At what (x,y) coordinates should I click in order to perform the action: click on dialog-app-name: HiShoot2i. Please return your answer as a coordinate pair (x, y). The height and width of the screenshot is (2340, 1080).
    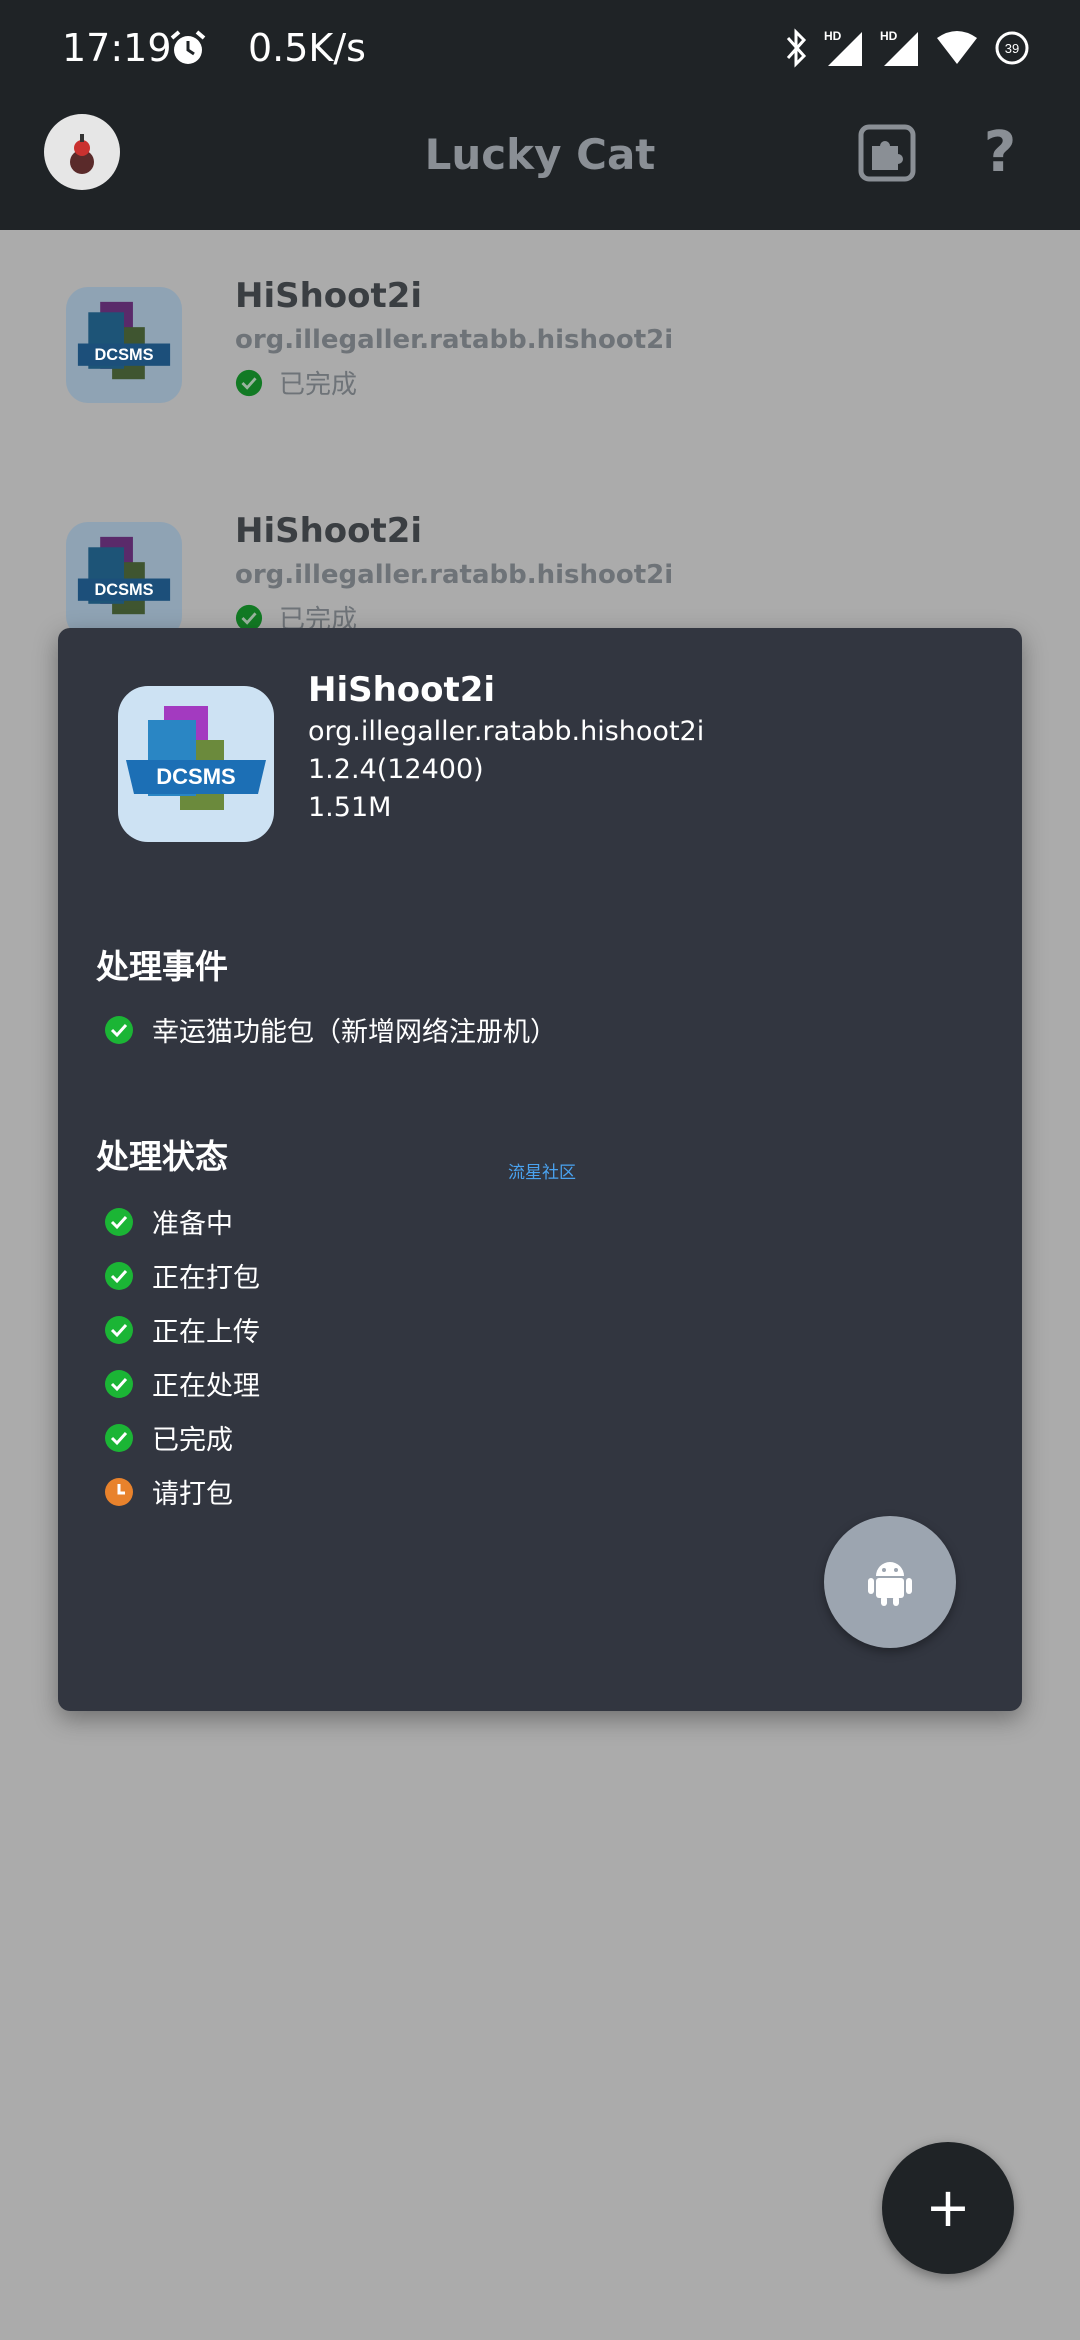
    Looking at the image, I should click on (402, 690).